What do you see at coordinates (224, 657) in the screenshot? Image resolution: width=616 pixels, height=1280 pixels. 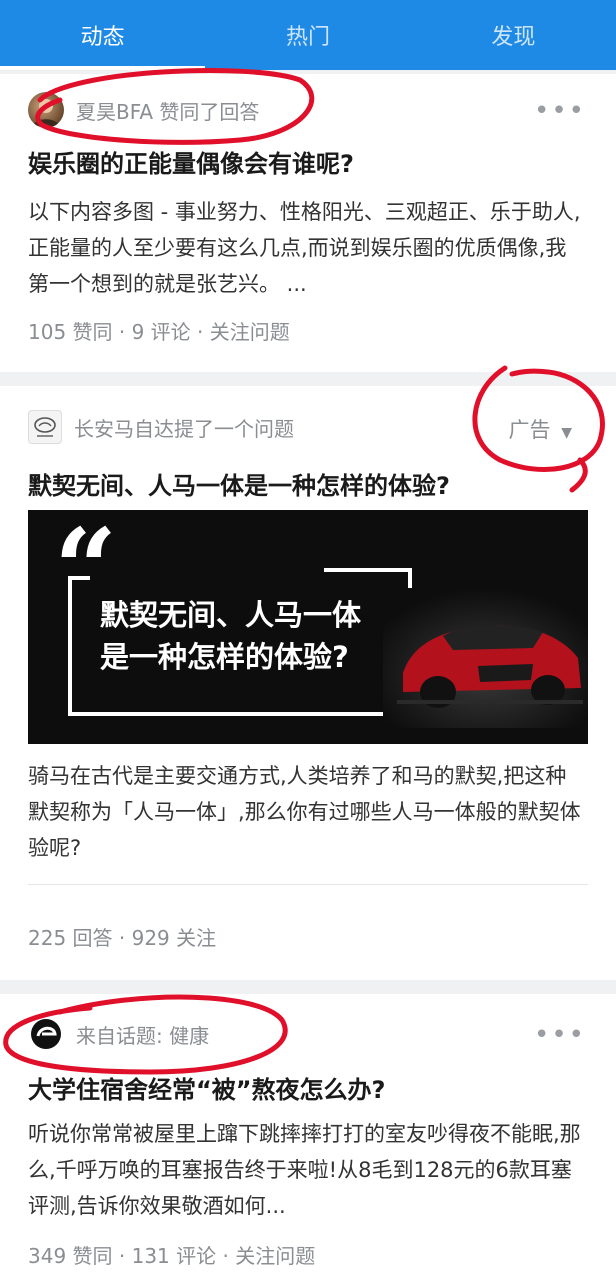 I see `banner-text-line-2: 是一种怎样的体验?` at bounding box center [224, 657].